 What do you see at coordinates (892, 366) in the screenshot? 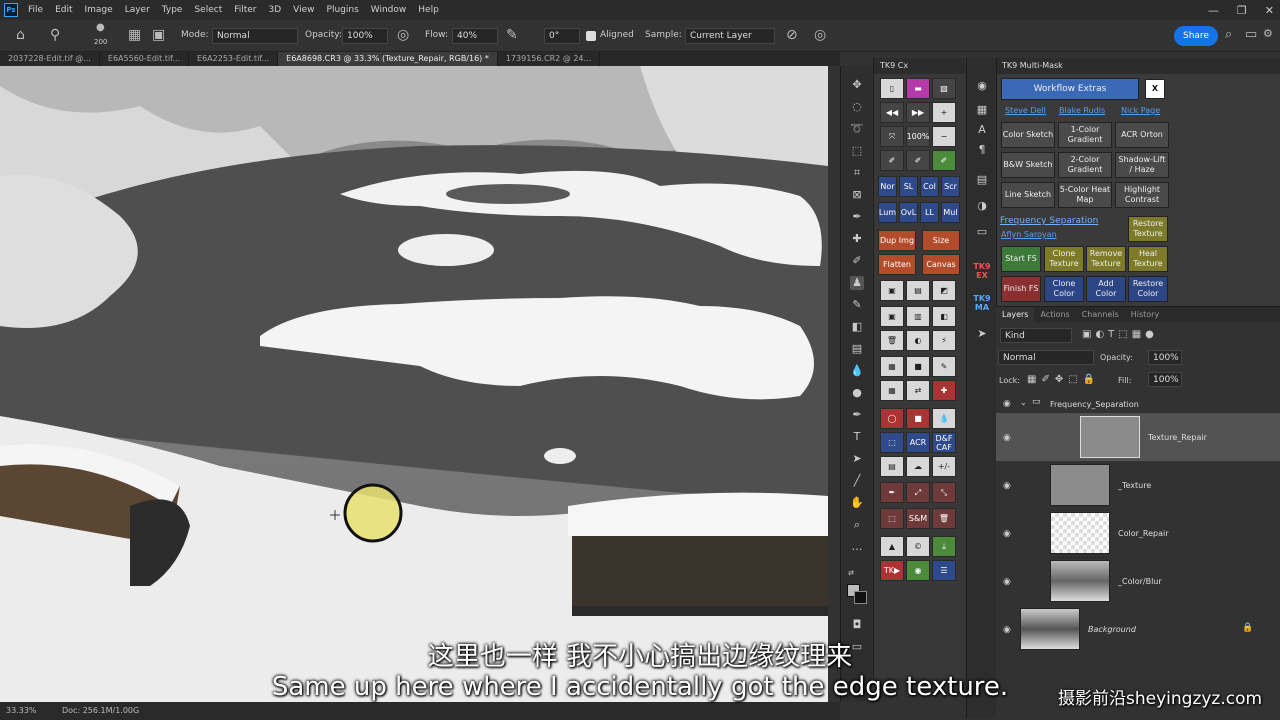
I see `layer-op-9-button: ▦` at bounding box center [892, 366].